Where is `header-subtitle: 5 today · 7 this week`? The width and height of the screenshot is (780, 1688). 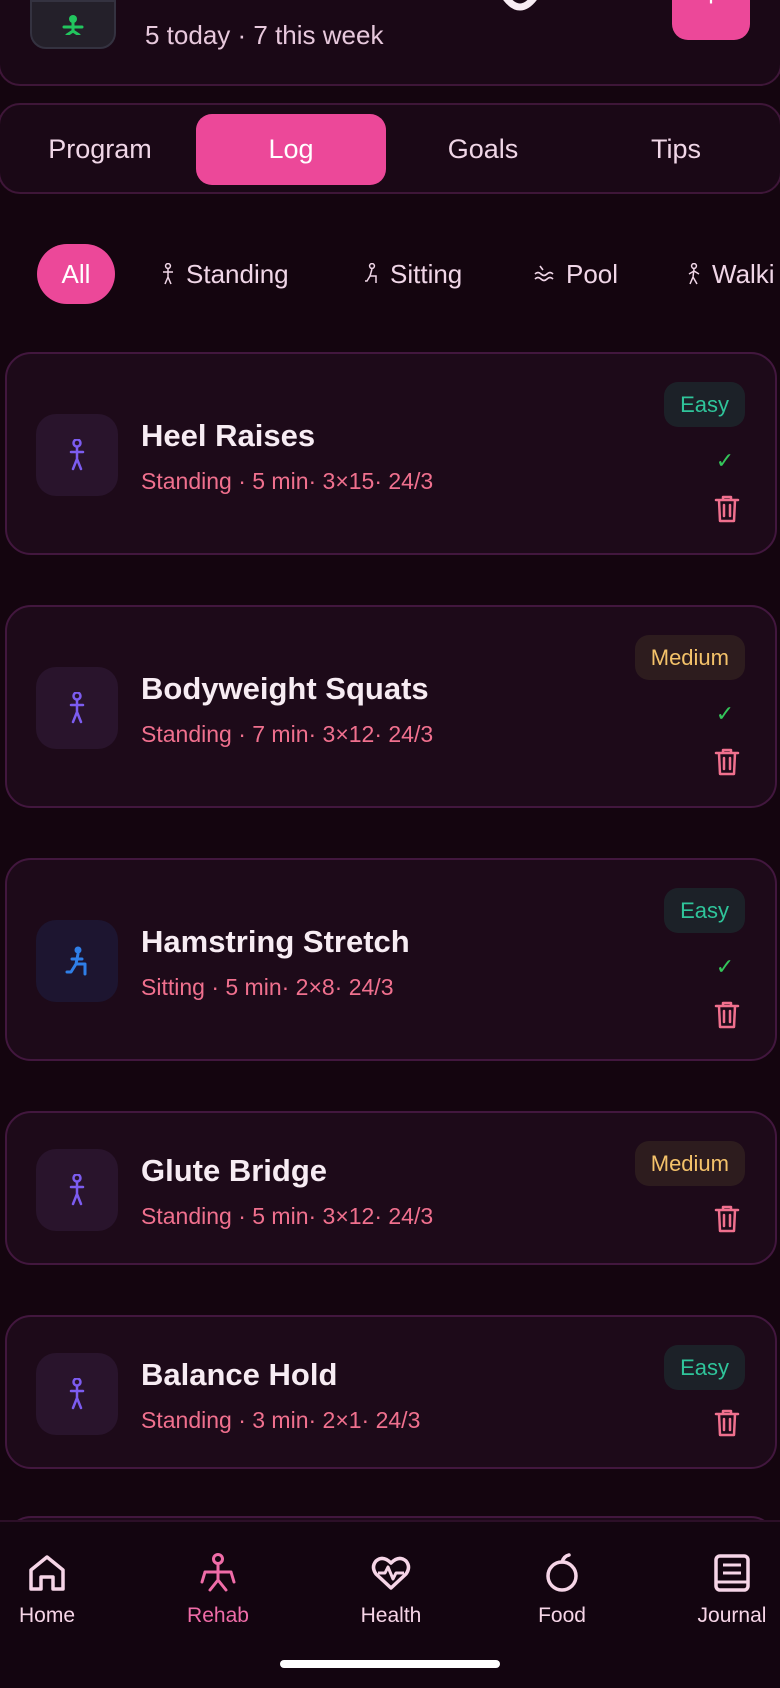 header-subtitle: 5 today · 7 this week is located at coordinates (264, 35).